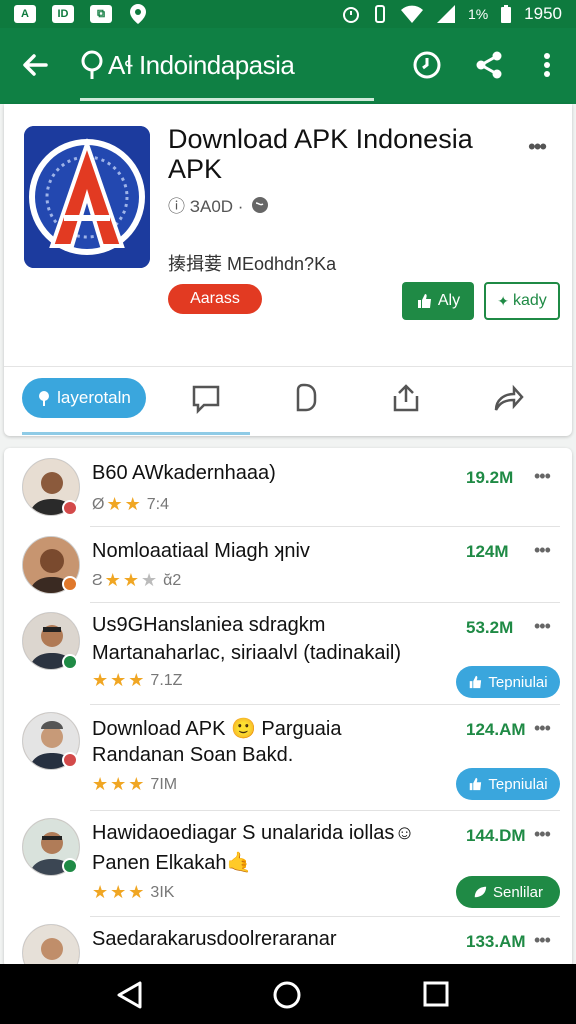  I want to click on rating-prefix: Ƨ, so click(97, 580).